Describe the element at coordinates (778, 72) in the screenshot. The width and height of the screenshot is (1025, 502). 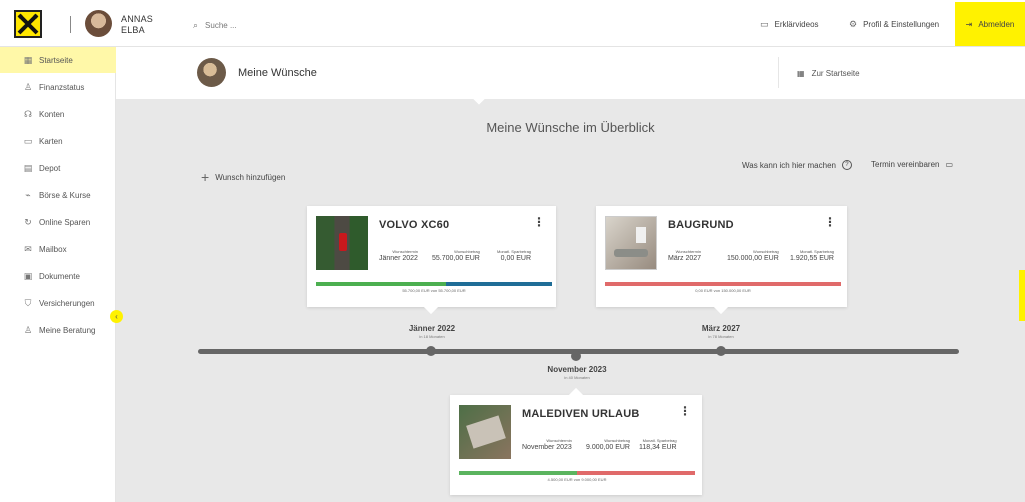
I see `subheader-divider` at that location.